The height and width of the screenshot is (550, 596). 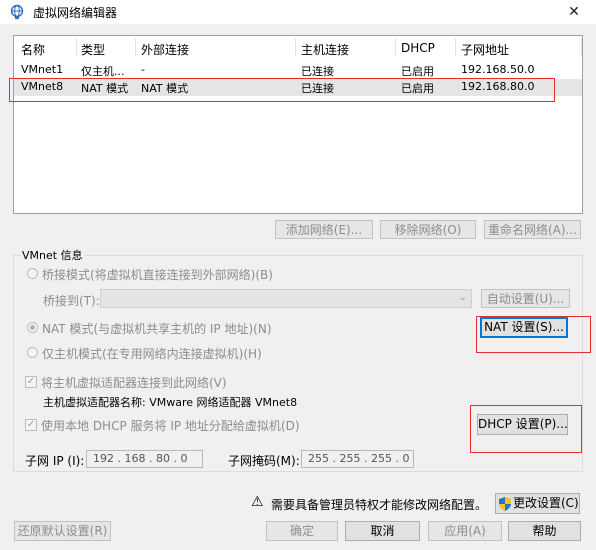 What do you see at coordinates (428, 229) in the screenshot?
I see `remove-network-button: 移除网络(O)` at bounding box center [428, 229].